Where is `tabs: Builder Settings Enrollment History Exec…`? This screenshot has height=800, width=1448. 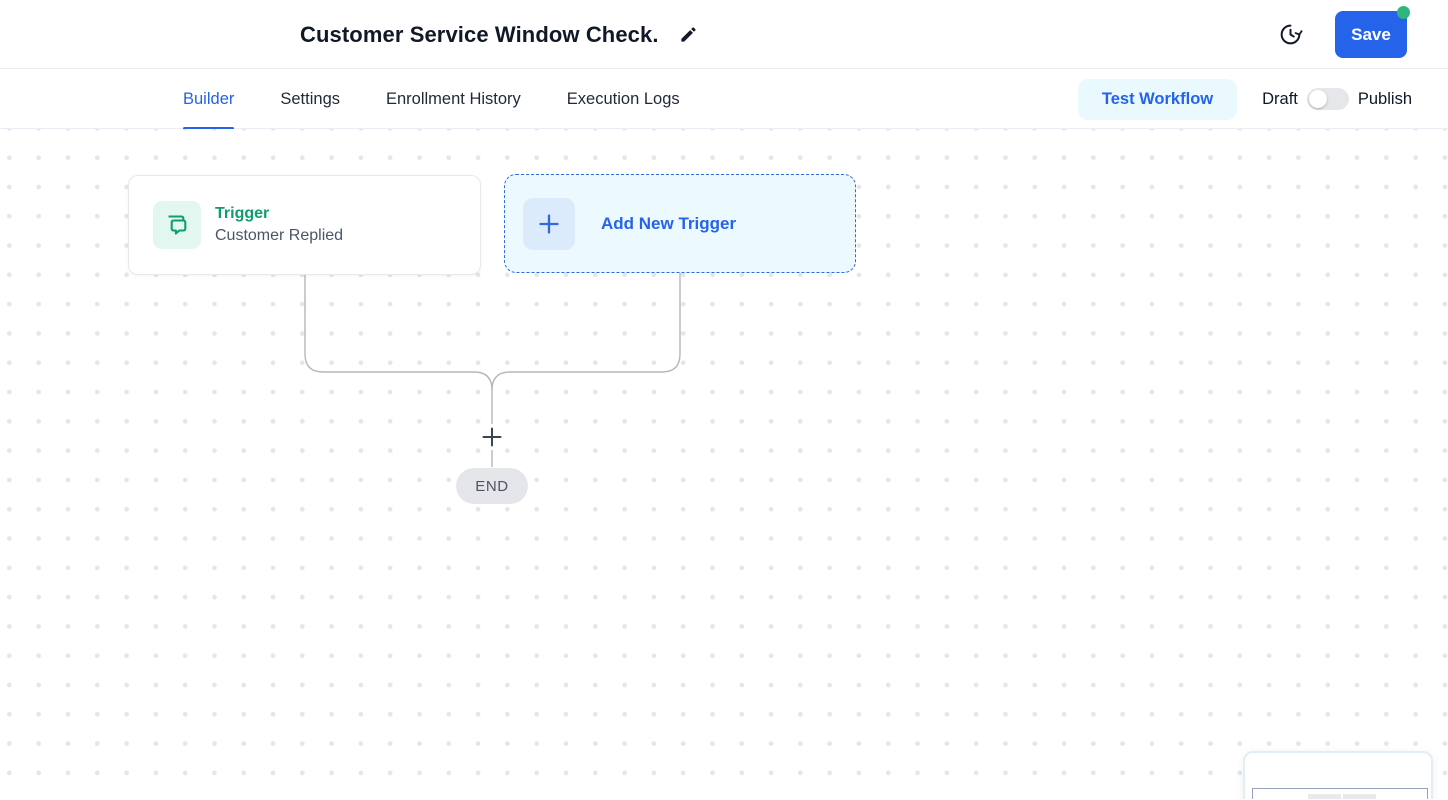
tabs: Builder Settings Enrollment History Exec… is located at coordinates (431, 99).